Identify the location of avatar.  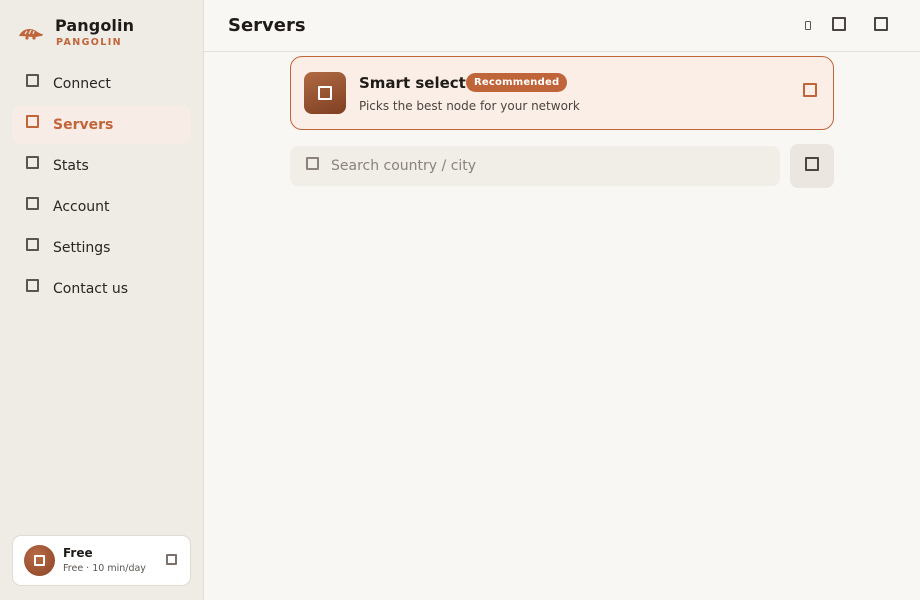
(39, 560).